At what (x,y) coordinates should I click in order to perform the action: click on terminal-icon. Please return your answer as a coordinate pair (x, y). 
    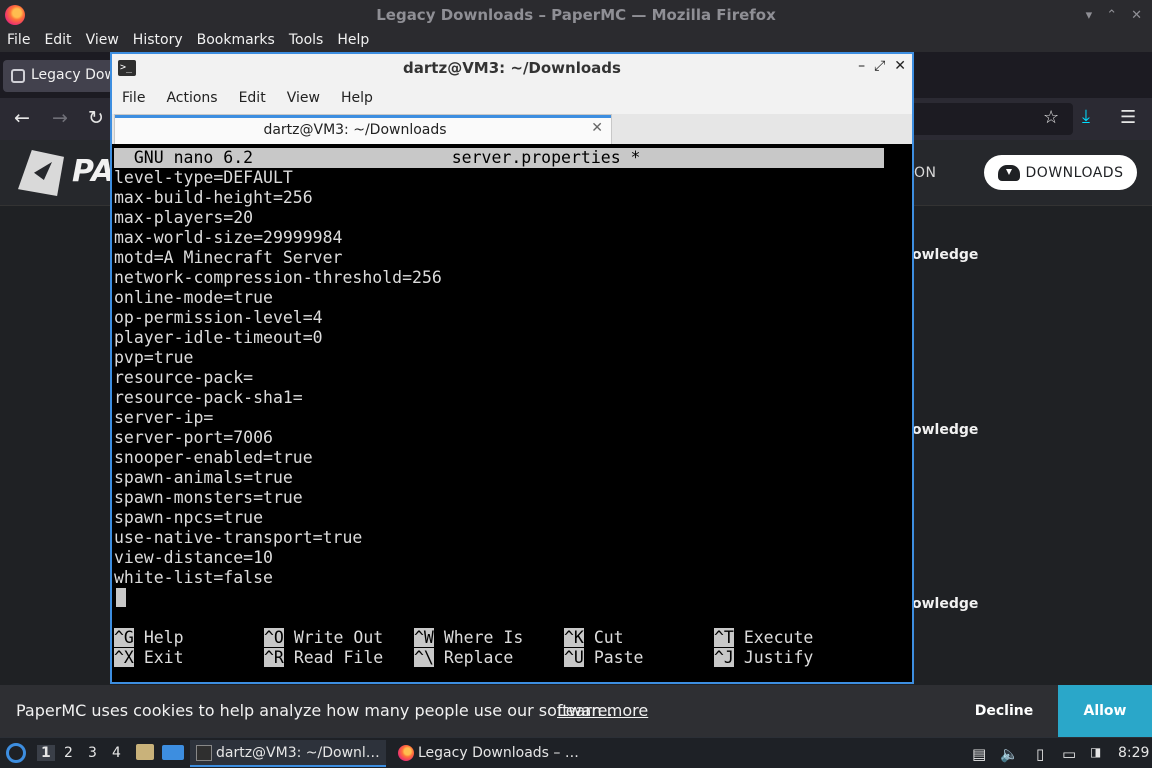
    Looking at the image, I should click on (204, 753).